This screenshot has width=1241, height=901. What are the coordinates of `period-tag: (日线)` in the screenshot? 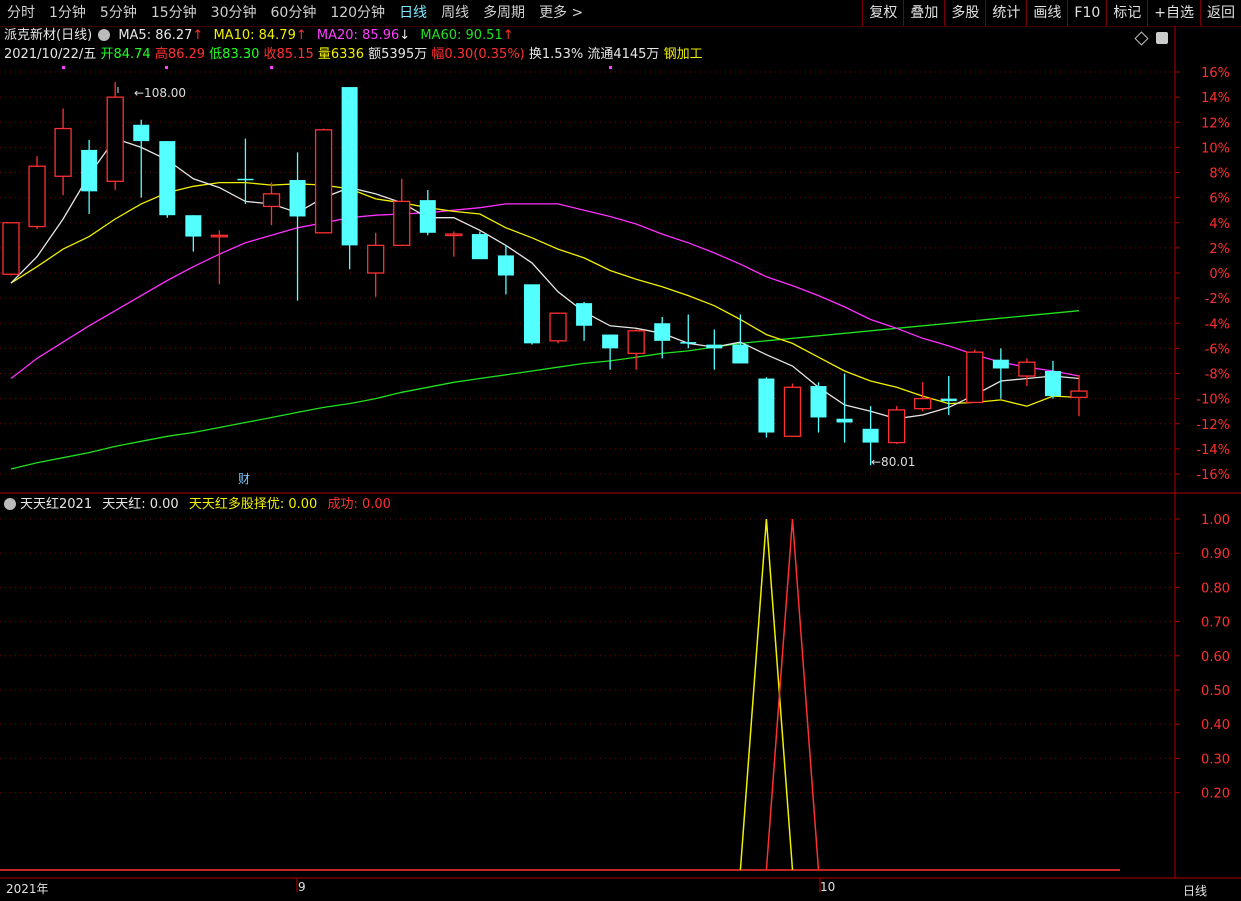 It's located at (74, 35).